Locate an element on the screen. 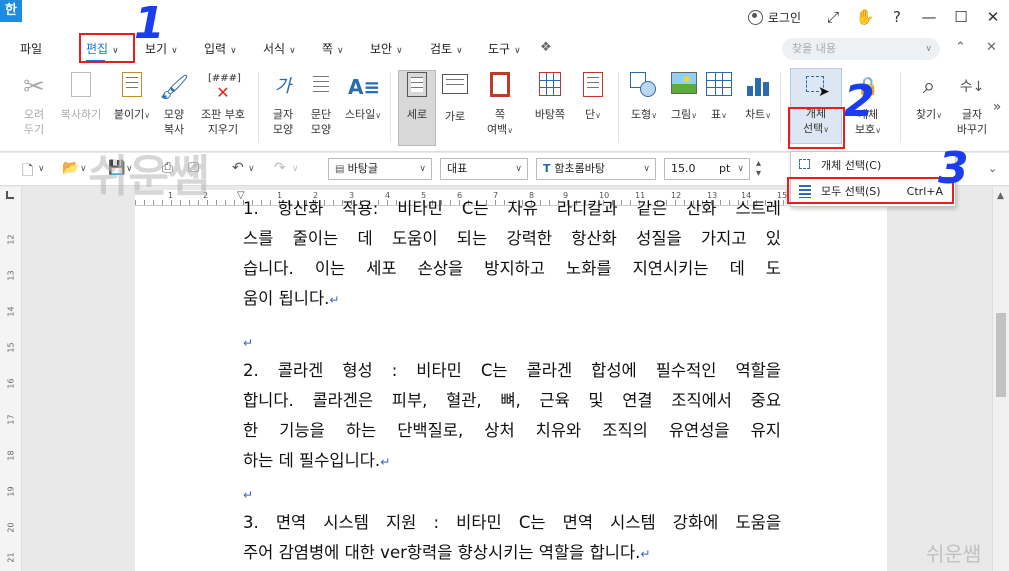 This screenshot has height=571, width=1009. highlight-box-edit is located at coordinates (107, 48).